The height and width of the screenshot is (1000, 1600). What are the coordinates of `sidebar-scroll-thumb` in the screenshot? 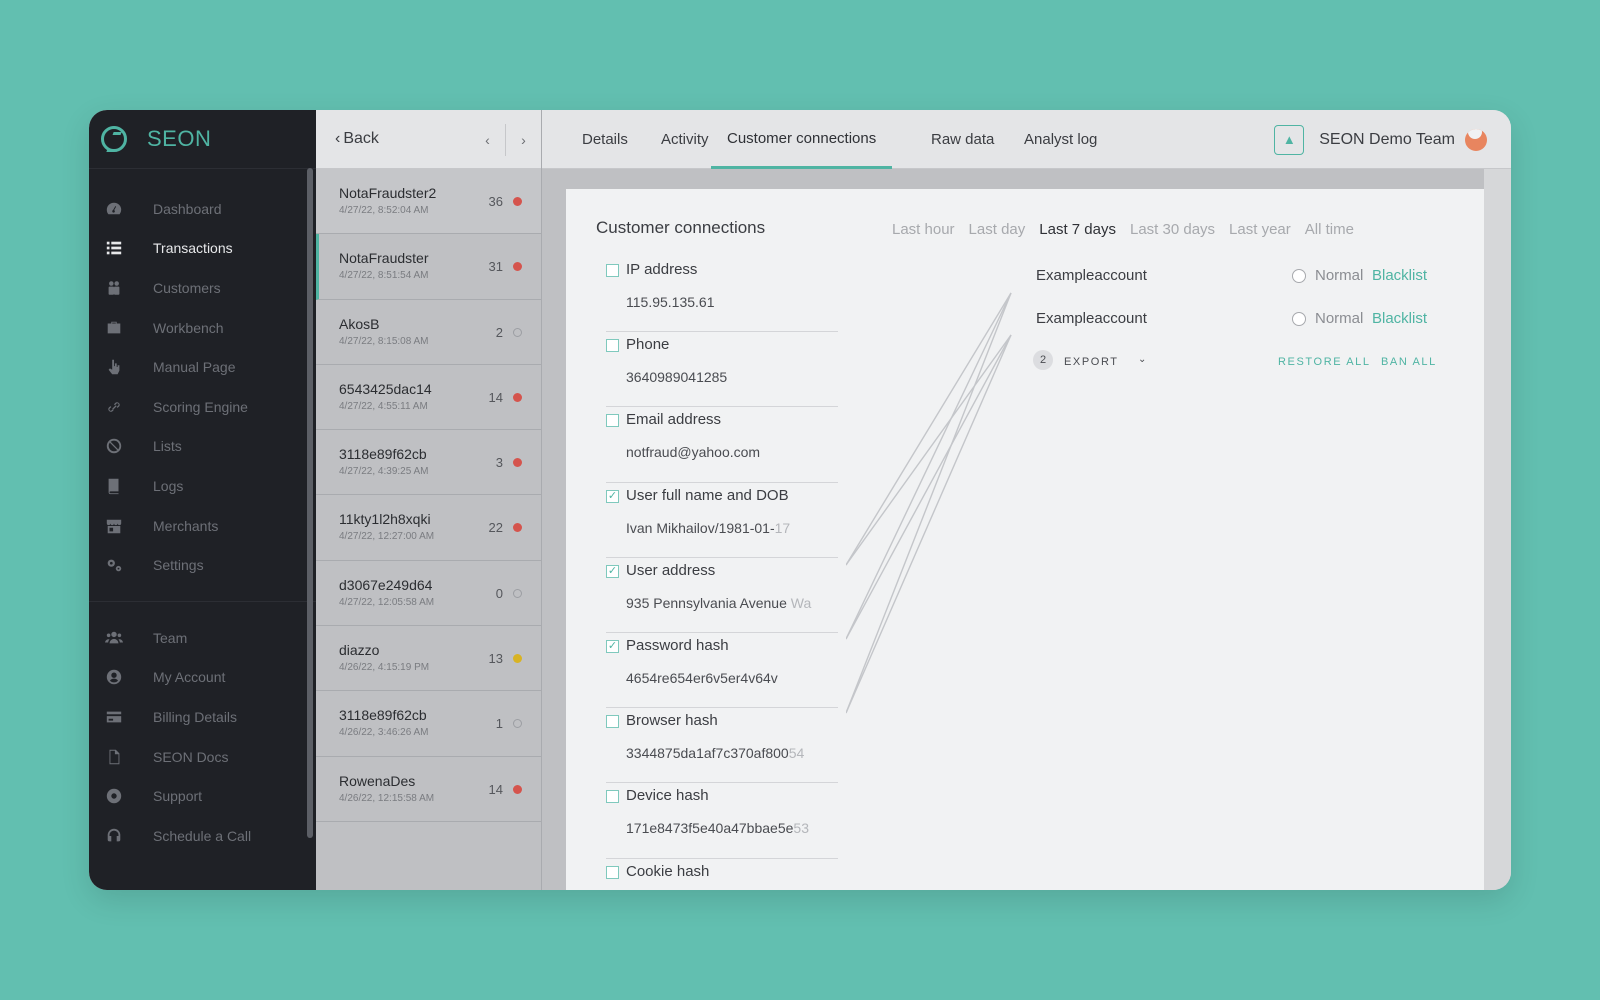 It's located at (310, 503).